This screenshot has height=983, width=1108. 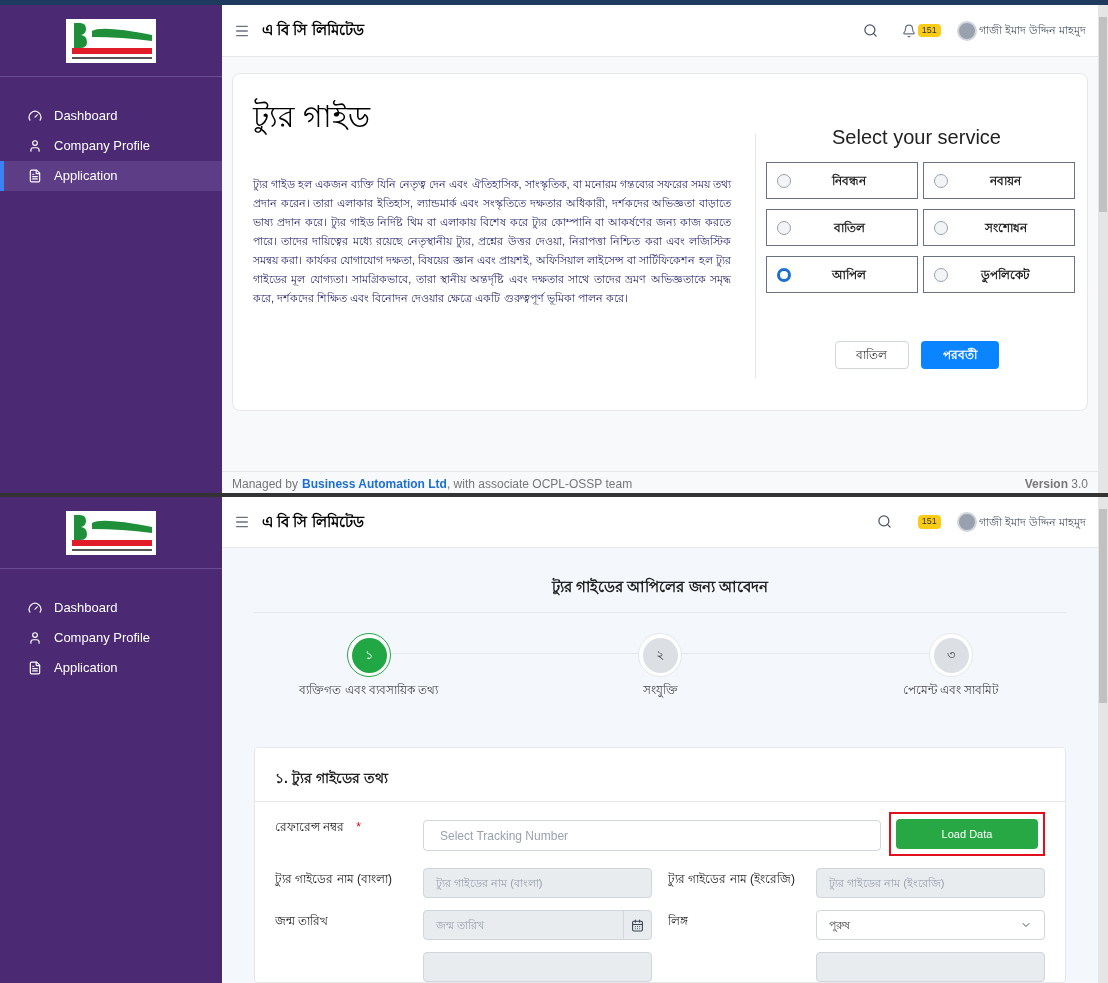 I want to click on footer-text: , with associate OCPL-OSSP team, so click(x=539, y=484).